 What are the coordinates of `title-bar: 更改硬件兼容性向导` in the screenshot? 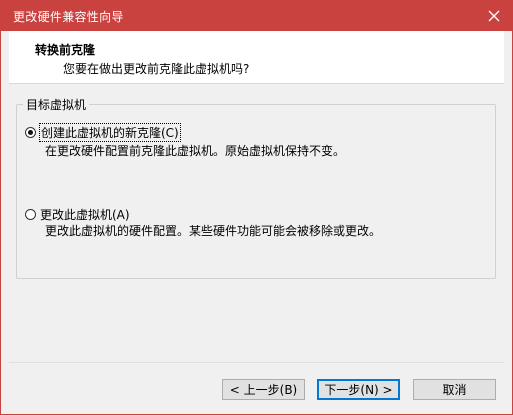 It's located at (256, 16).